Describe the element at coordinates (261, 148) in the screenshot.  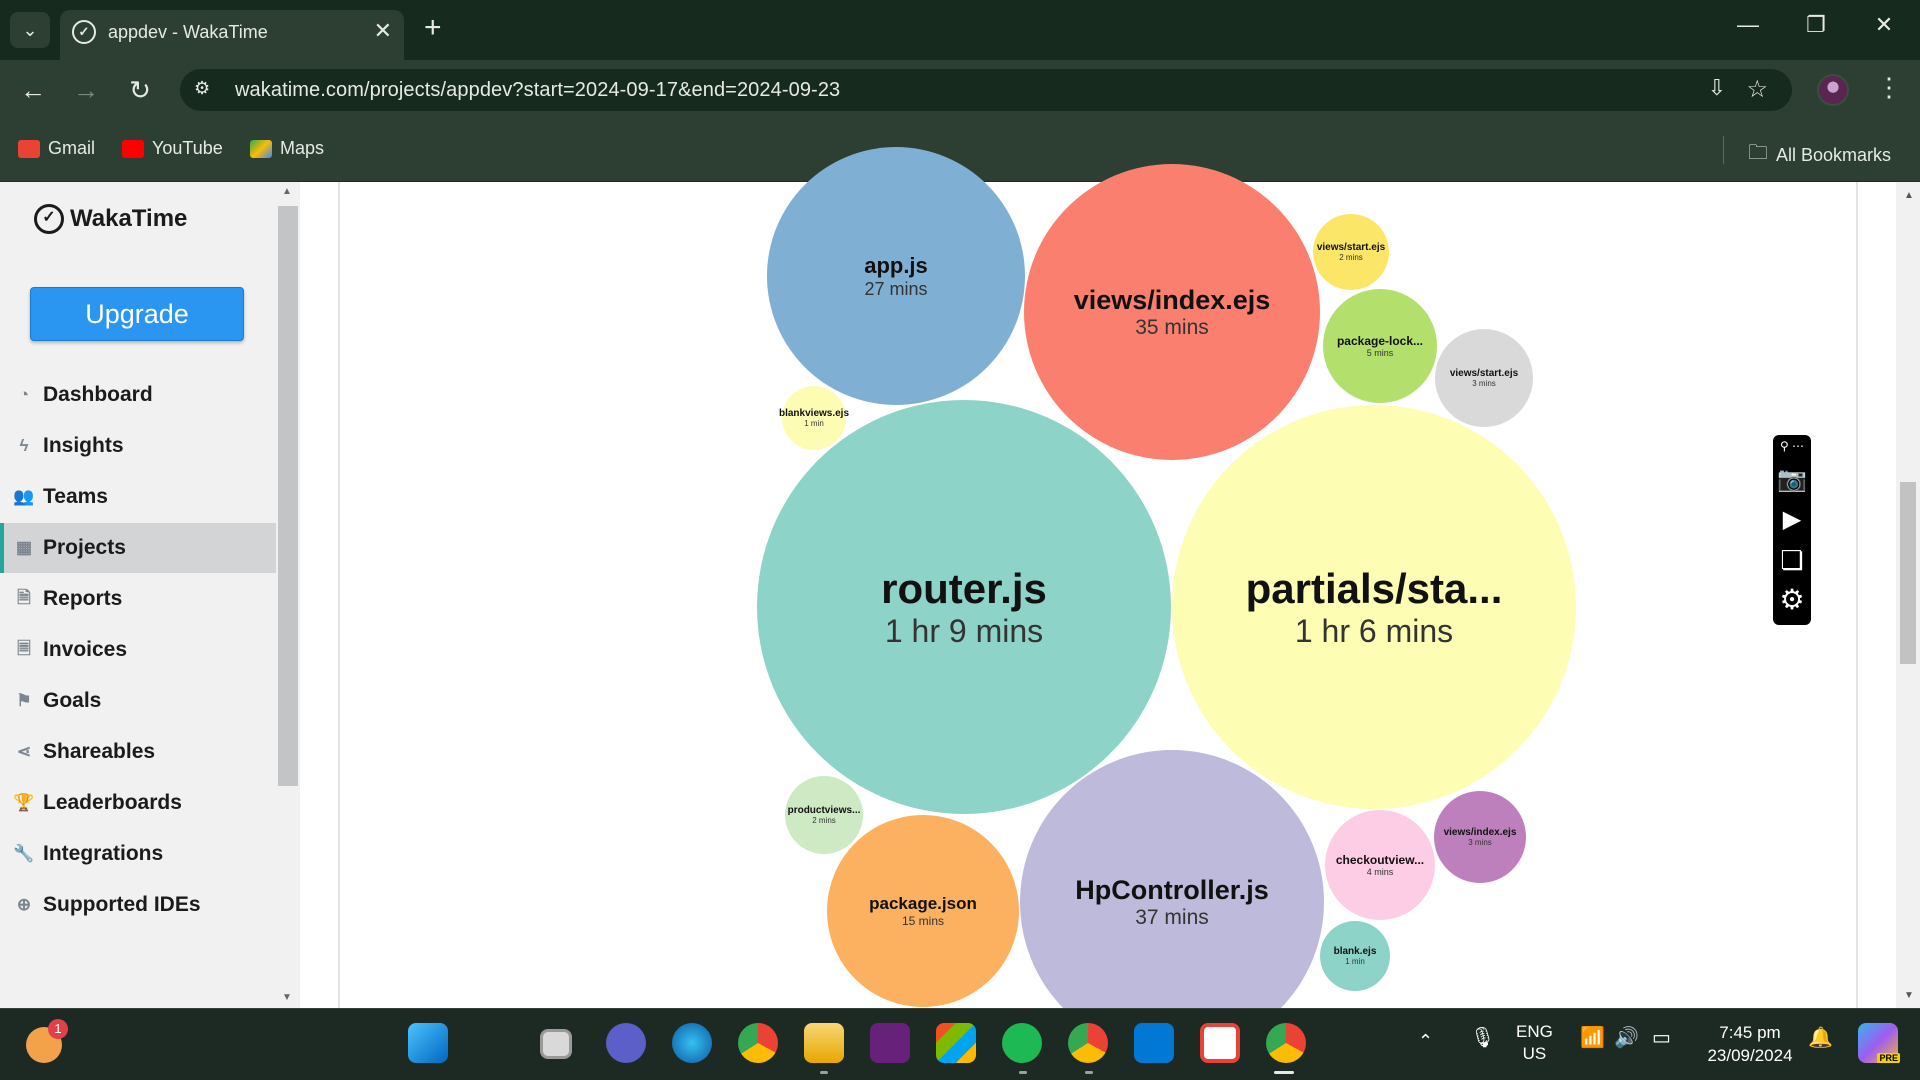
I see `maps-icon` at that location.